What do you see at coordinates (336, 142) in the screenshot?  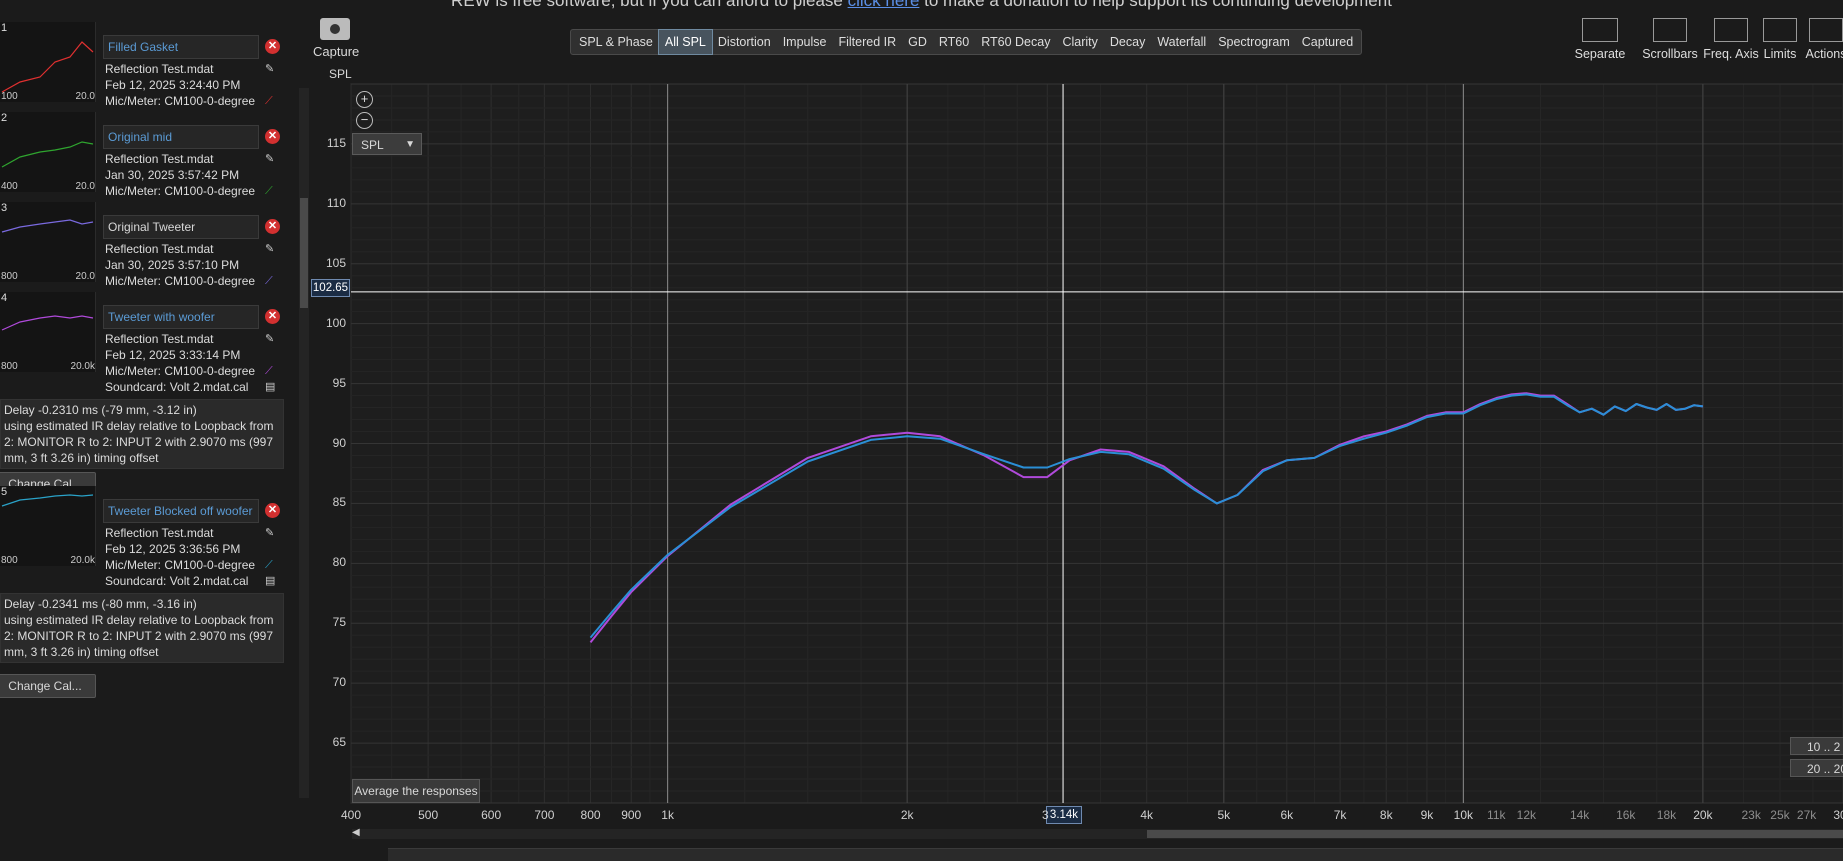 I see `y-tick-label: 115` at bounding box center [336, 142].